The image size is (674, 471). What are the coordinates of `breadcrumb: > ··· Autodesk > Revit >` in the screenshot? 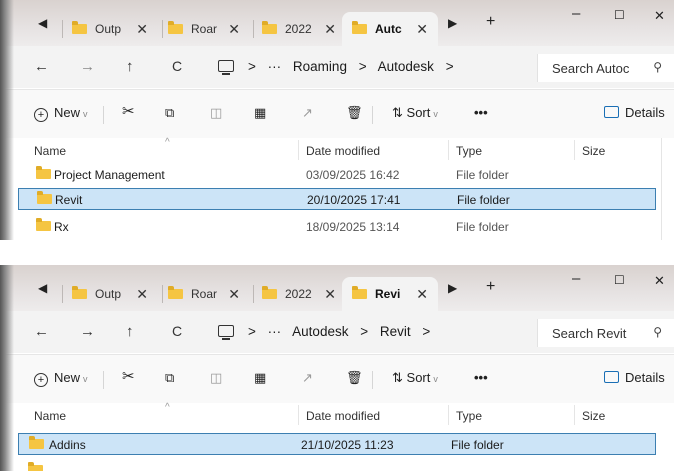 It's located at (343, 331).